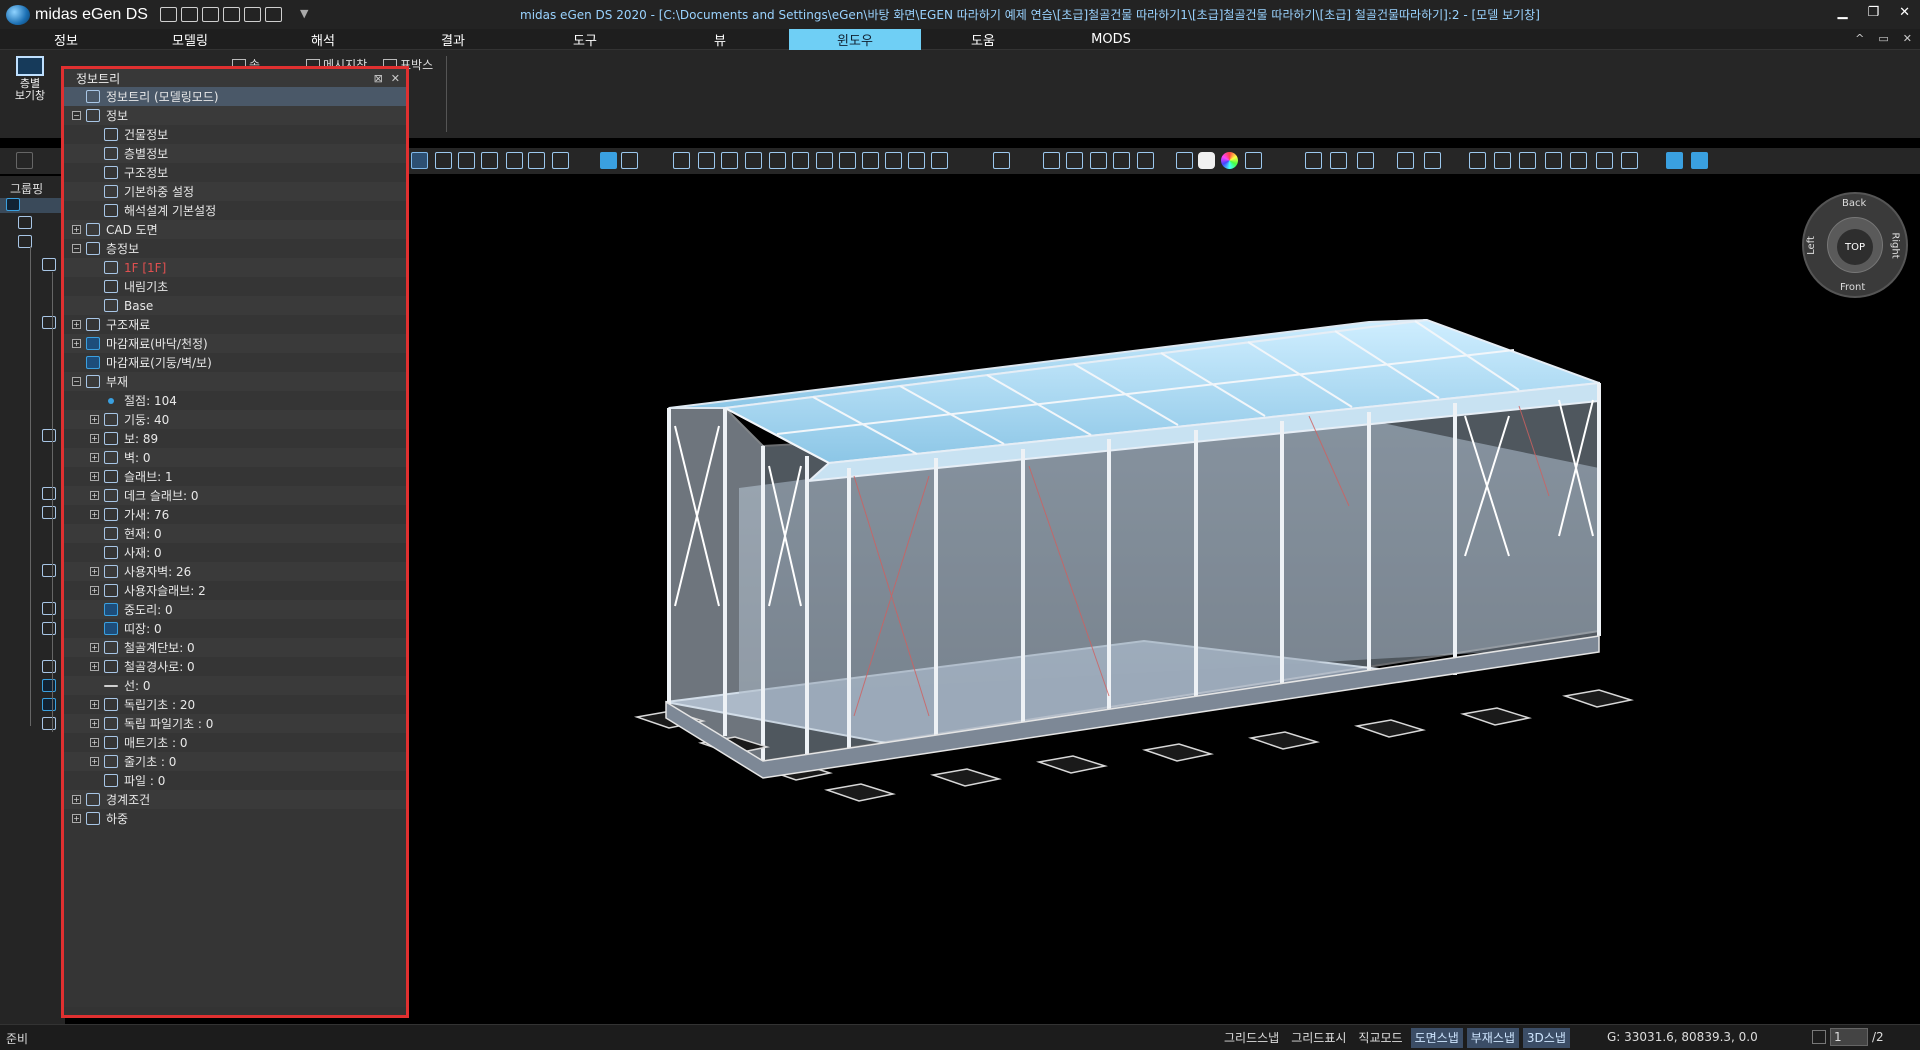 This screenshot has width=1920, height=1050. What do you see at coordinates (1436, 1038) in the screenshot?
I see `snap-toggle-button: 도면스냅` at bounding box center [1436, 1038].